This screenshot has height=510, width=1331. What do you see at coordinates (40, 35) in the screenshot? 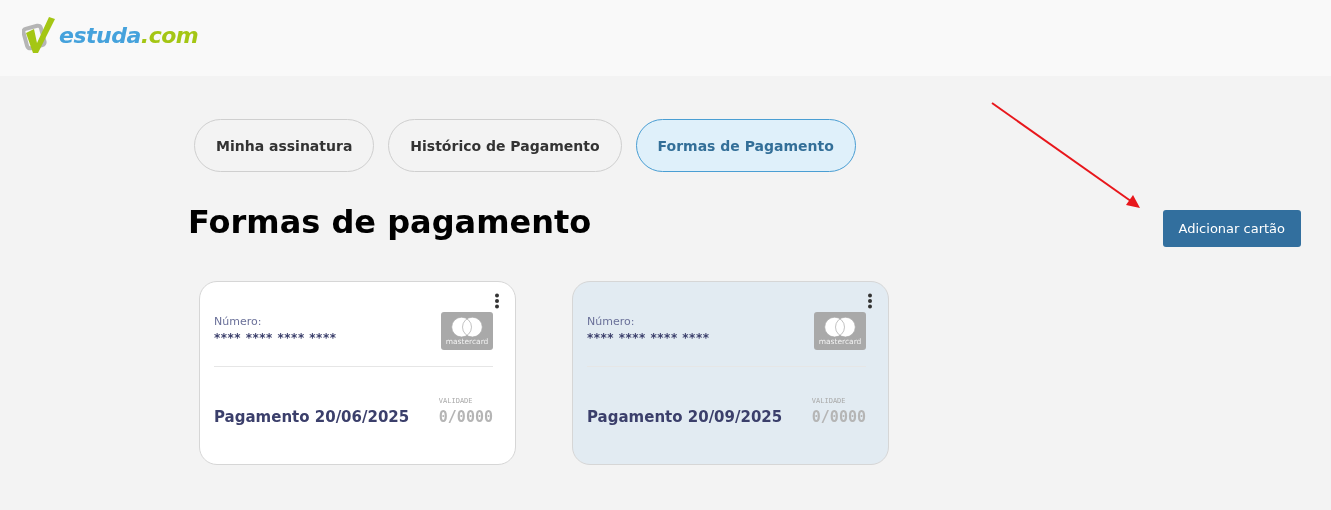
I see `checkmark-logo-icon` at bounding box center [40, 35].